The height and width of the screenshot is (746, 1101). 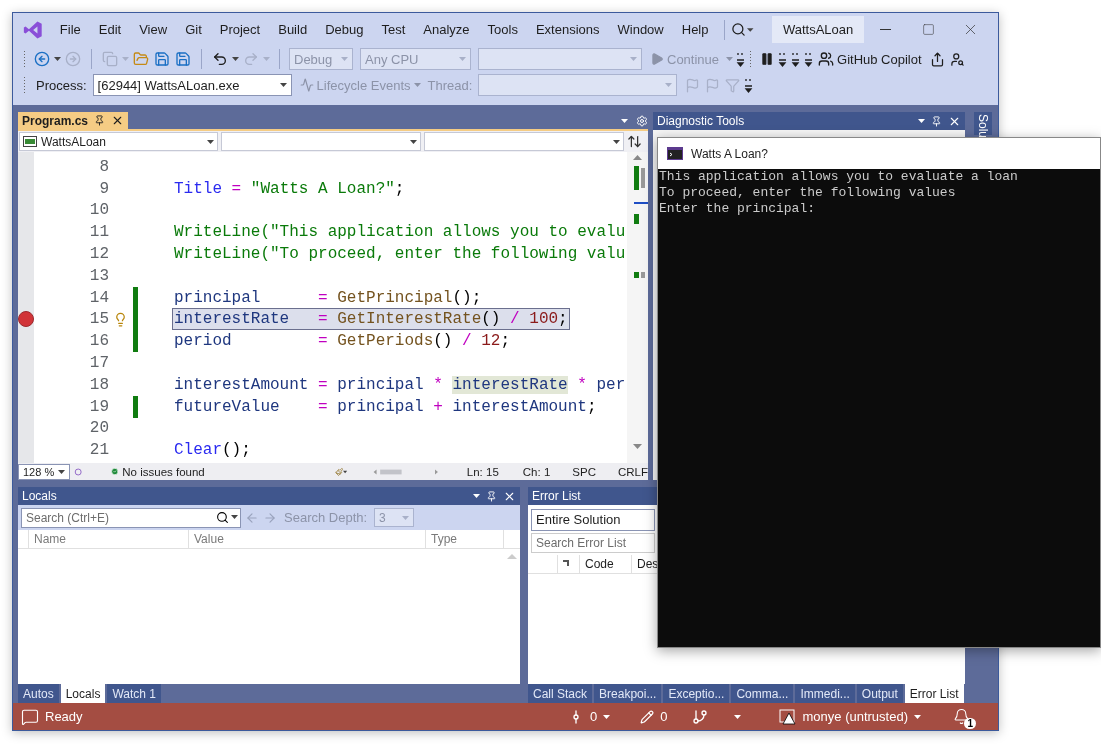 I want to click on menu-item: Edit, so click(x=110, y=29).